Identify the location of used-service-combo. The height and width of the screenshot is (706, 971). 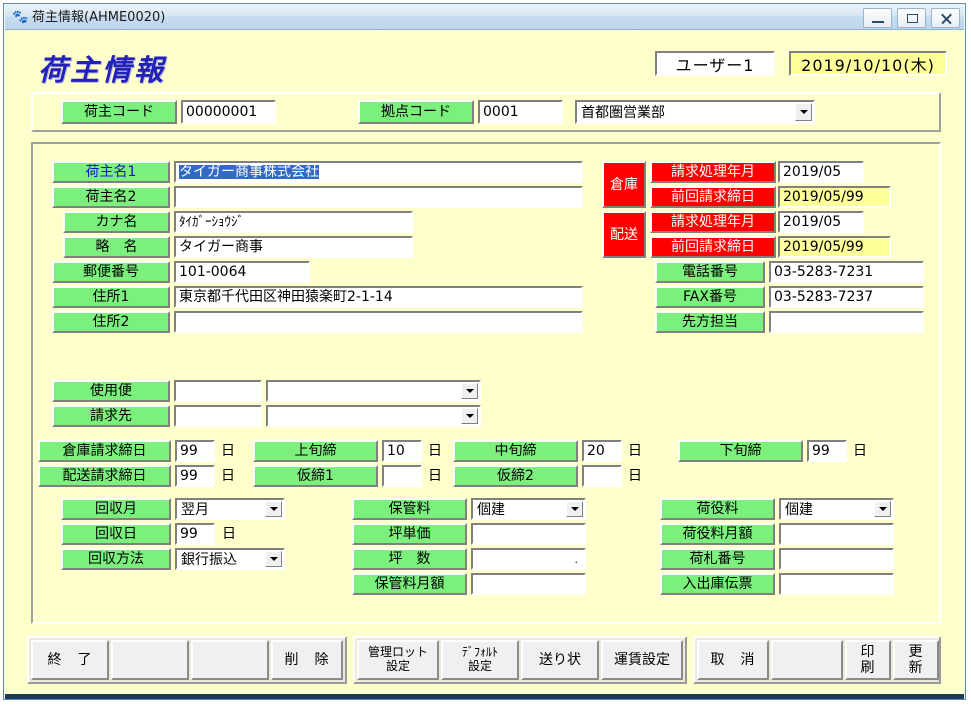
(373, 391).